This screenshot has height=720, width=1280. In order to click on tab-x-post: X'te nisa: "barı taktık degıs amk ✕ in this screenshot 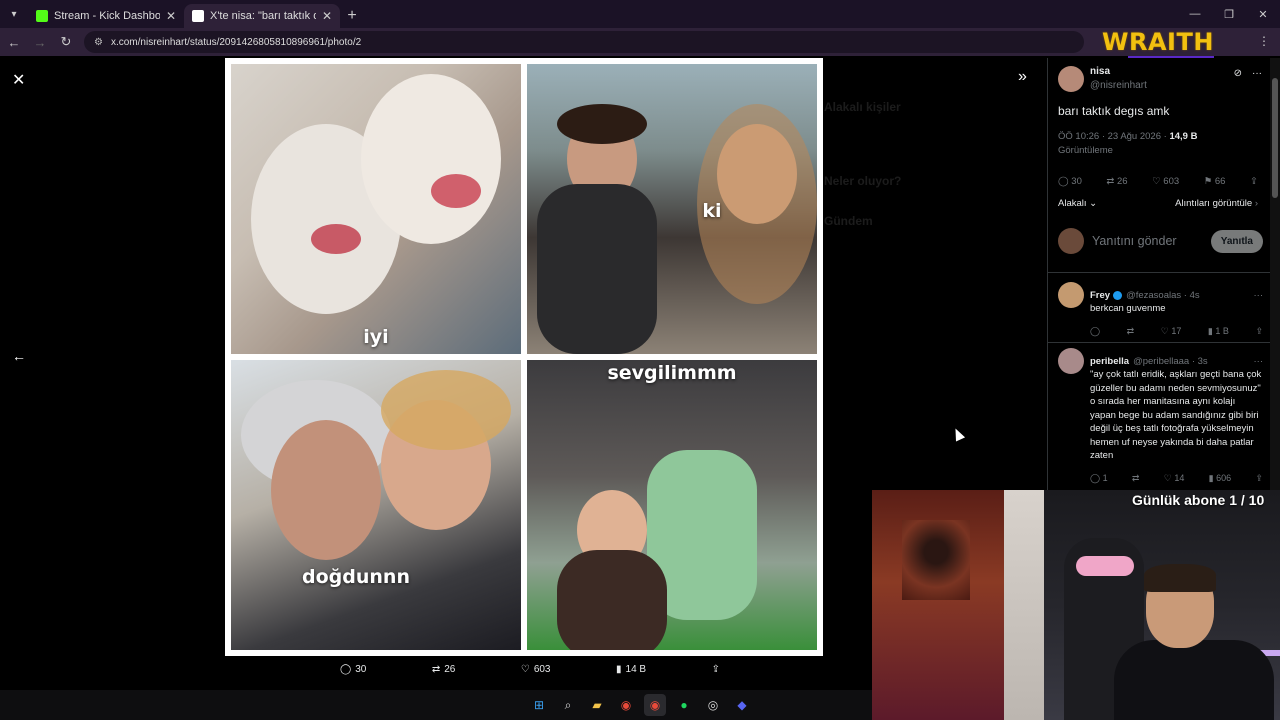, I will do `click(262, 16)`.